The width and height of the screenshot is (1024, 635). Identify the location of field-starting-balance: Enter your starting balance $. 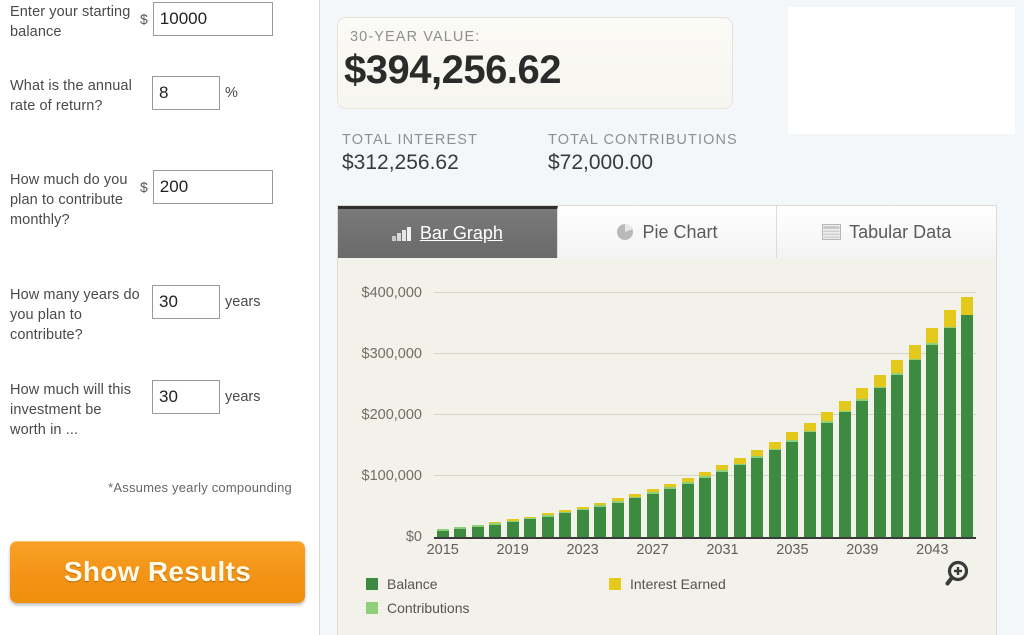
(160, 22).